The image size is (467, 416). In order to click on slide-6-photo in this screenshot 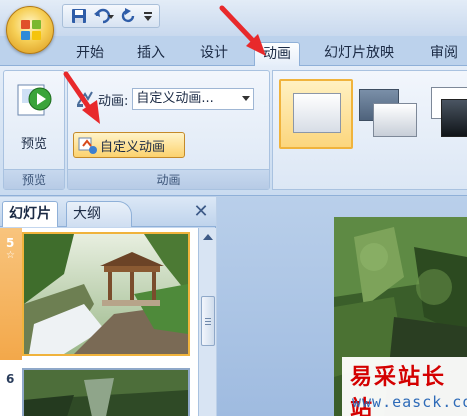, I will do `click(106, 393)`.